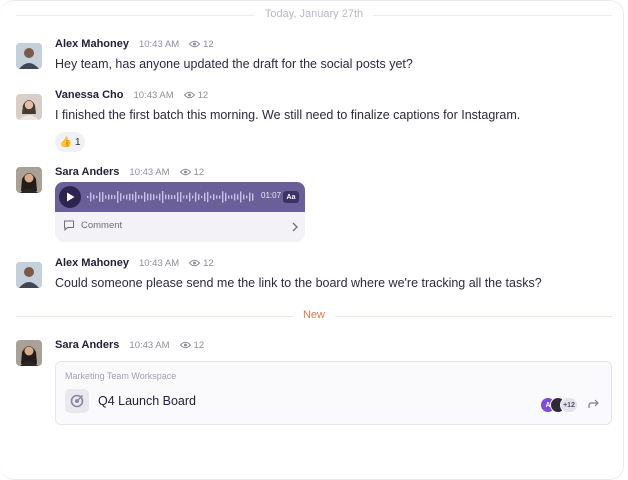 This screenshot has width=628, height=480. What do you see at coordinates (102, 225) in the screenshot?
I see `comment-label: Comment` at bounding box center [102, 225].